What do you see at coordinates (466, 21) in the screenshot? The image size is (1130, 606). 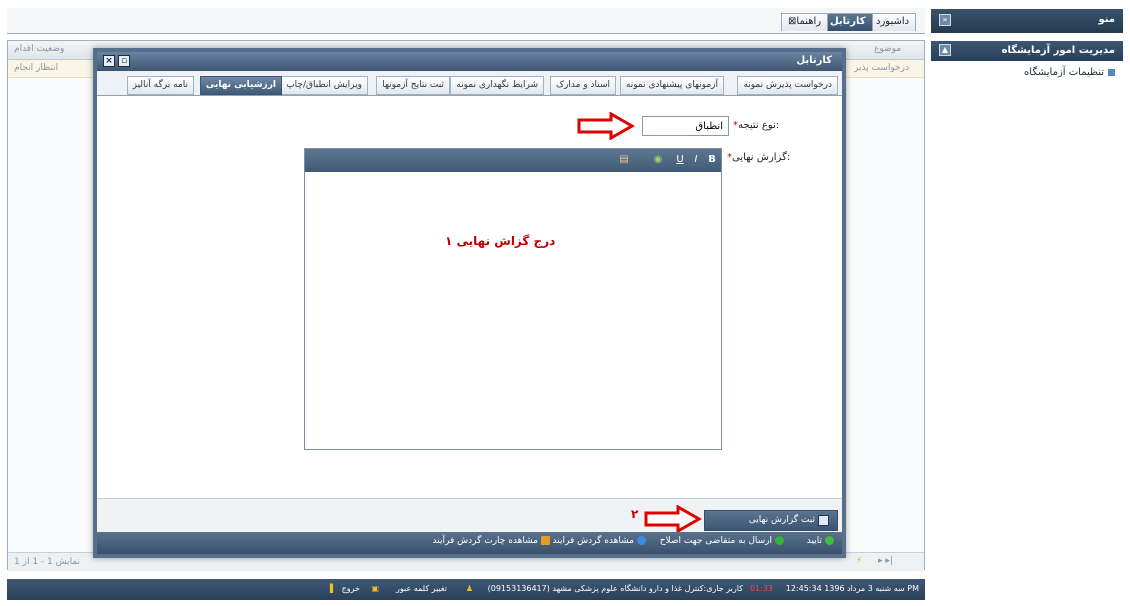 I see `main-tabbar: داشبورد کارتابل ⊠راهنما` at bounding box center [466, 21].